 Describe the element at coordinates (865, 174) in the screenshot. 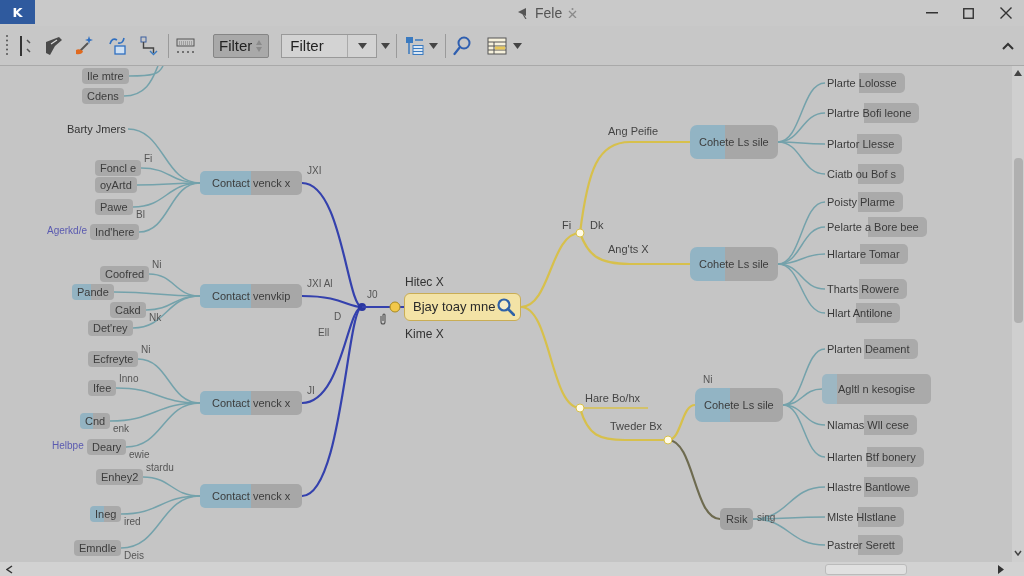

I see `subtopic-node: Ciatb ou Bof s` at that location.